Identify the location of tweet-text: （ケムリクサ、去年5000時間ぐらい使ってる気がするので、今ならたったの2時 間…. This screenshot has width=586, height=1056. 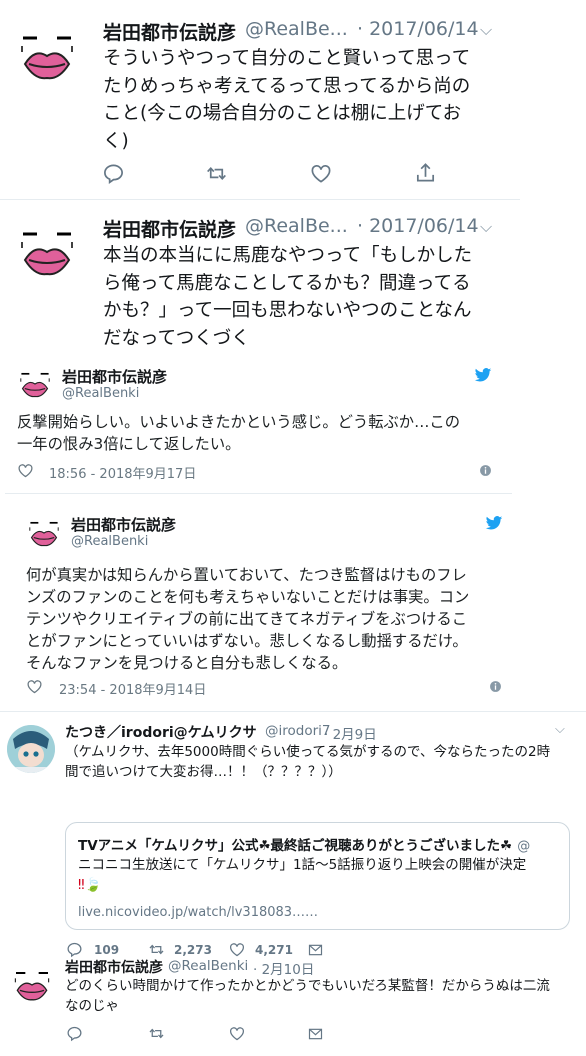
(308, 762).